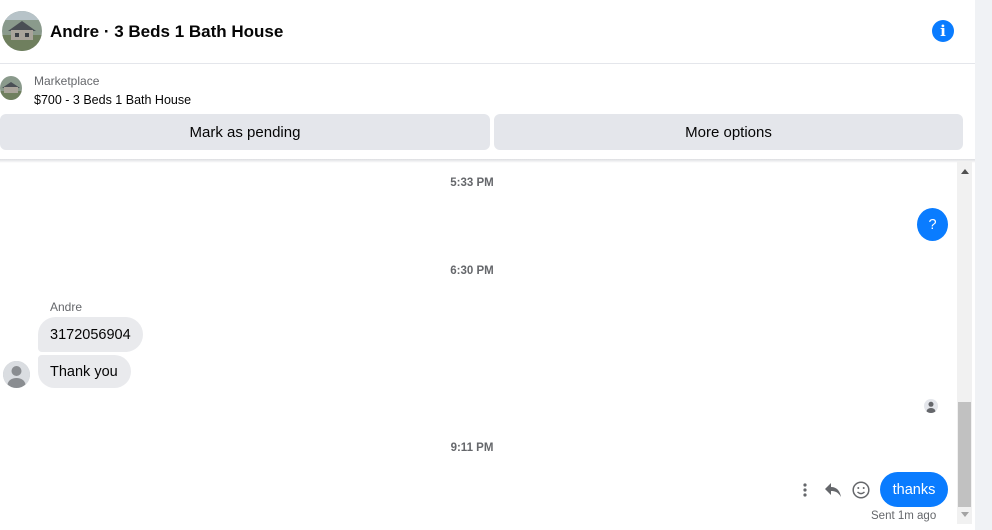  I want to click on reply-icon, so click(833, 490).